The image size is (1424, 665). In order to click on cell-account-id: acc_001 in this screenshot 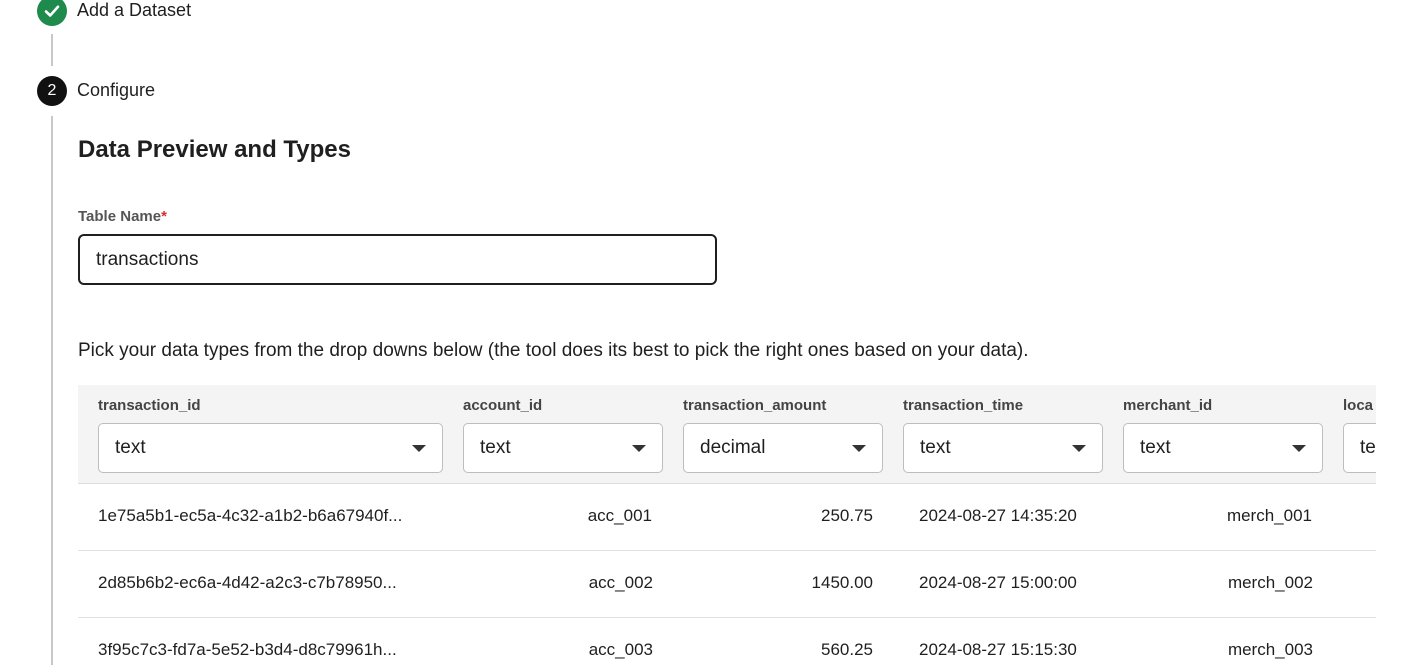, I will do `click(619, 515)`.